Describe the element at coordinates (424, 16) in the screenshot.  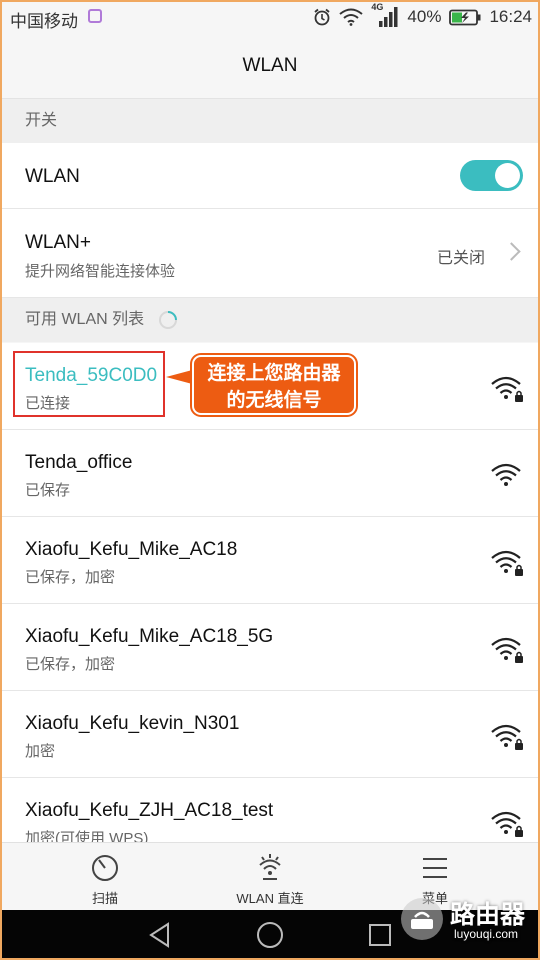
I see `battery-percent: 40%` at that location.